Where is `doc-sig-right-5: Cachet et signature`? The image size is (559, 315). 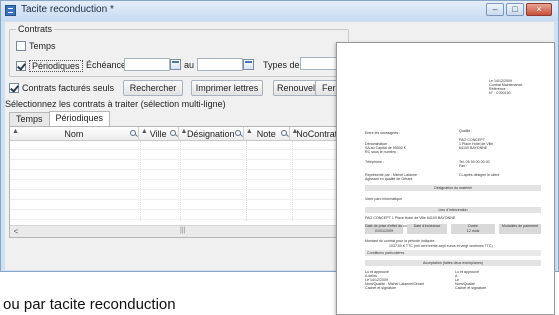 doc-sig-right-5: Cachet et signature is located at coordinates (471, 288).